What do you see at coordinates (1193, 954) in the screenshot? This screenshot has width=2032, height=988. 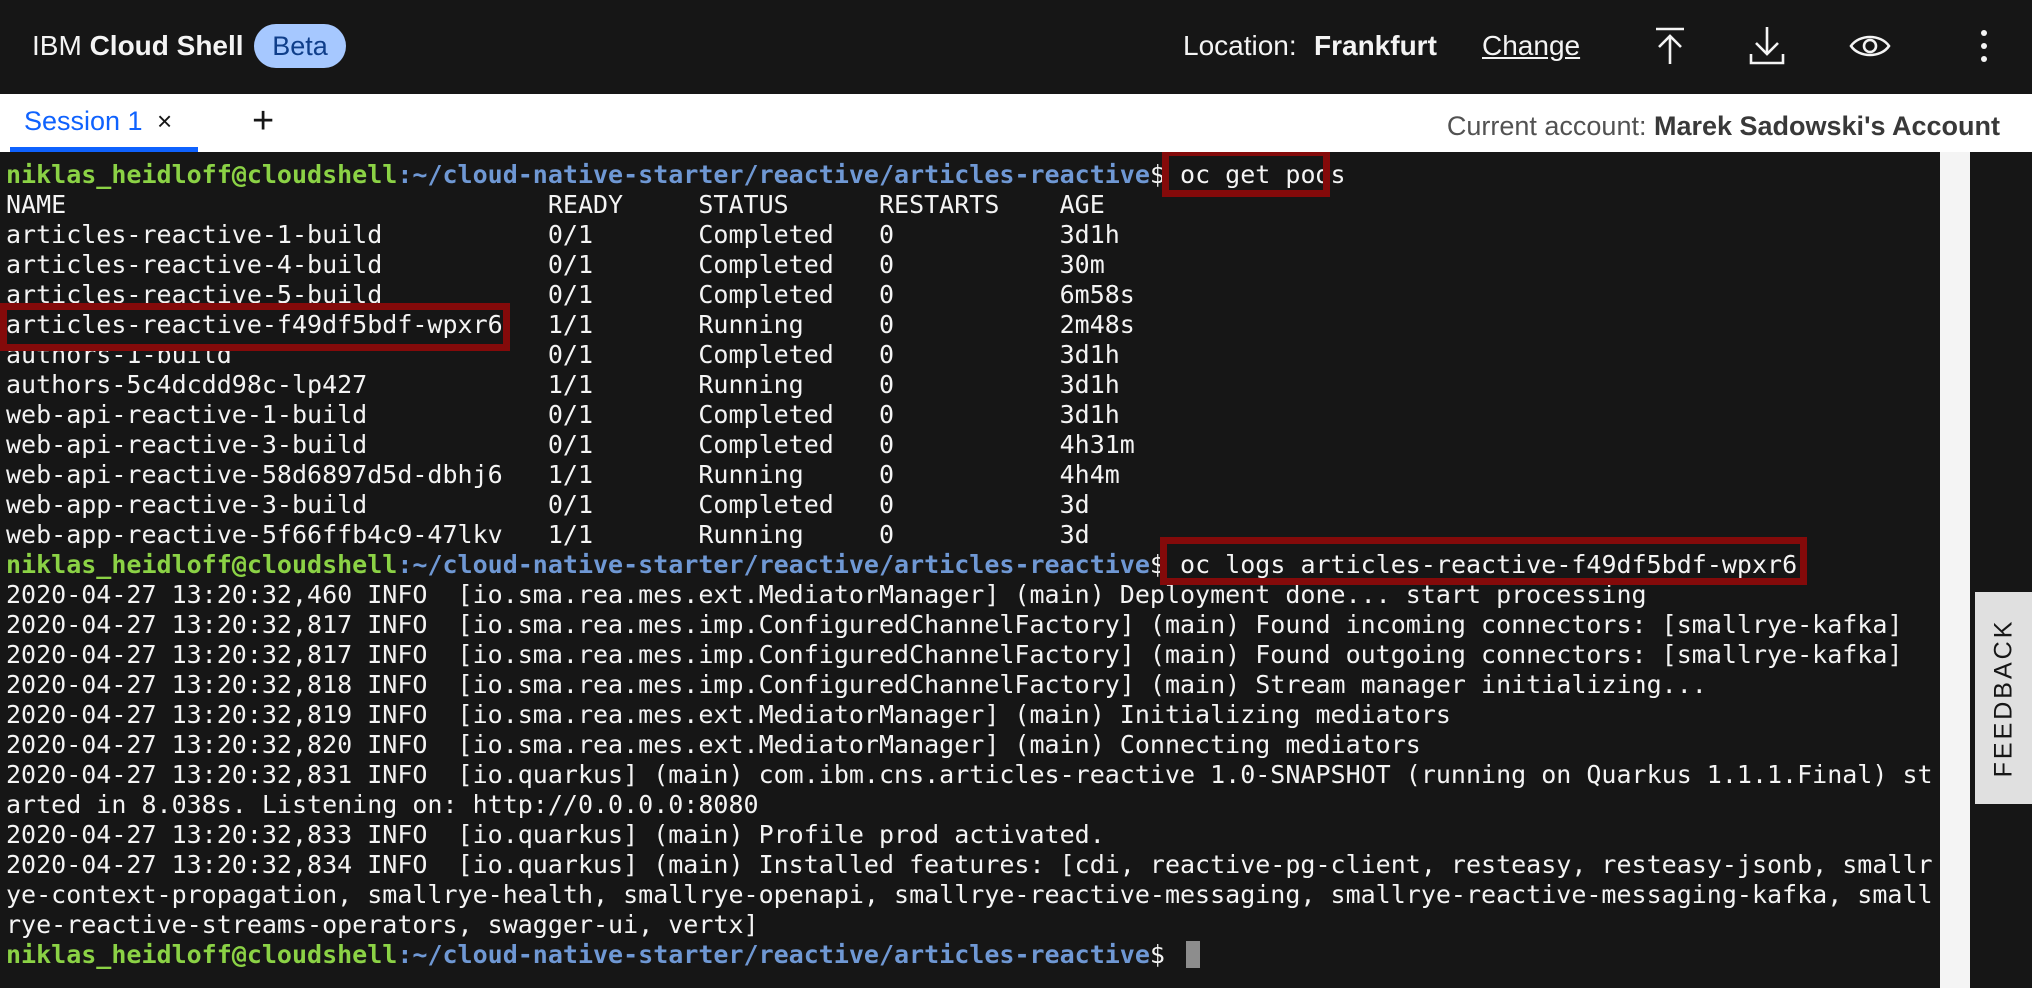 I see `terminal-cursor` at bounding box center [1193, 954].